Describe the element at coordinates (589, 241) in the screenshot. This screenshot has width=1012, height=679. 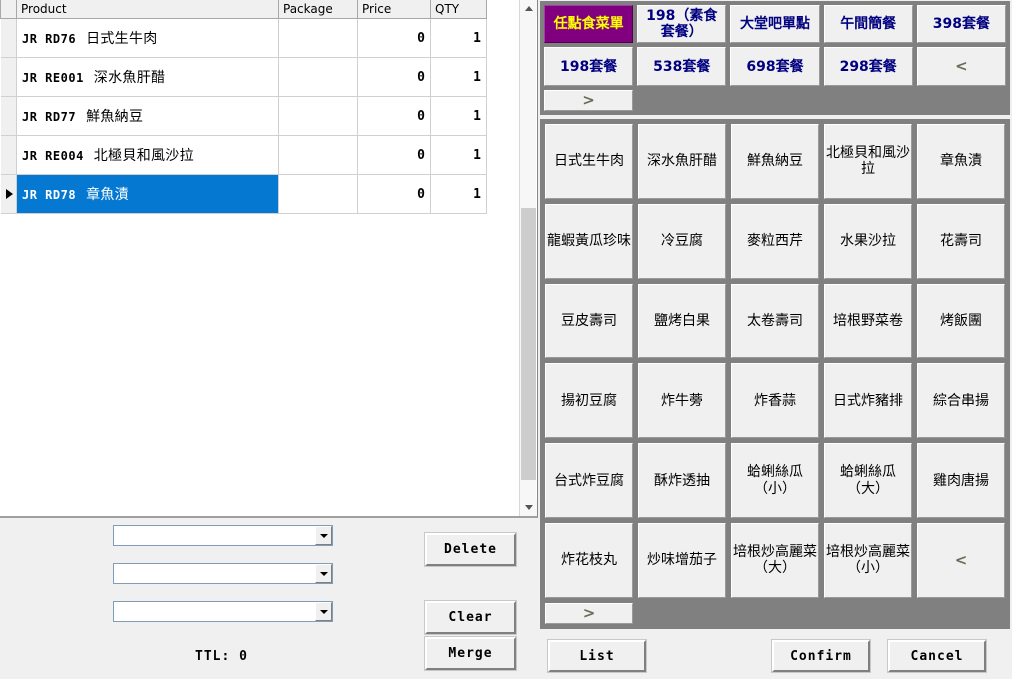
I see `product-button-5: 龍蝦黃瓜珍味` at that location.